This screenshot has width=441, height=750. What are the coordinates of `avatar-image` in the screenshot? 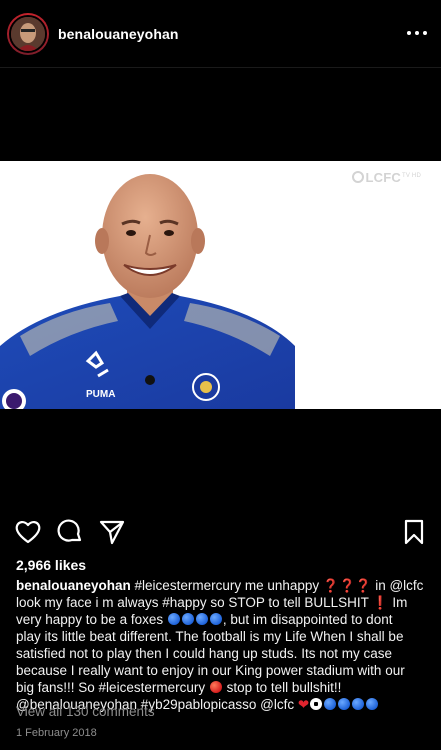 It's located at (28, 34).